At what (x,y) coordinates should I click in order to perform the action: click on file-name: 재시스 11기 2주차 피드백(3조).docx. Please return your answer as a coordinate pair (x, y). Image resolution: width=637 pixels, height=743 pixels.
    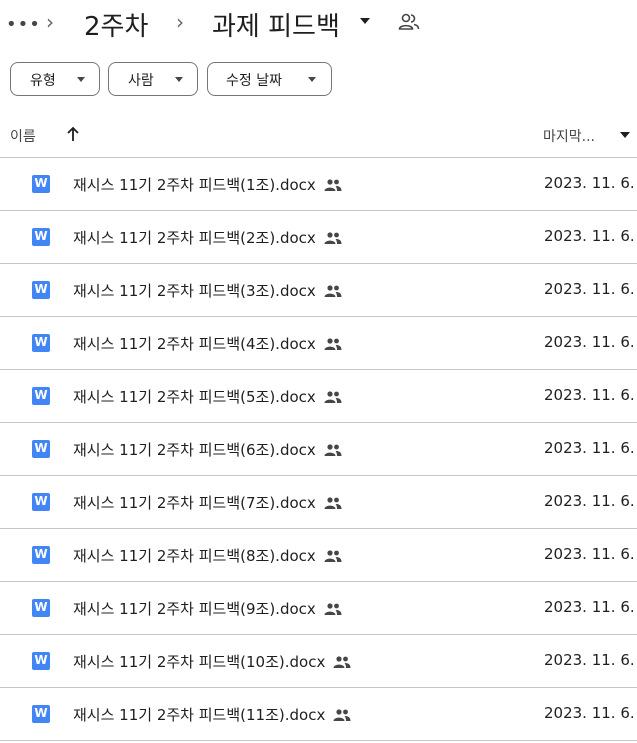
    Looking at the image, I should click on (194, 291).